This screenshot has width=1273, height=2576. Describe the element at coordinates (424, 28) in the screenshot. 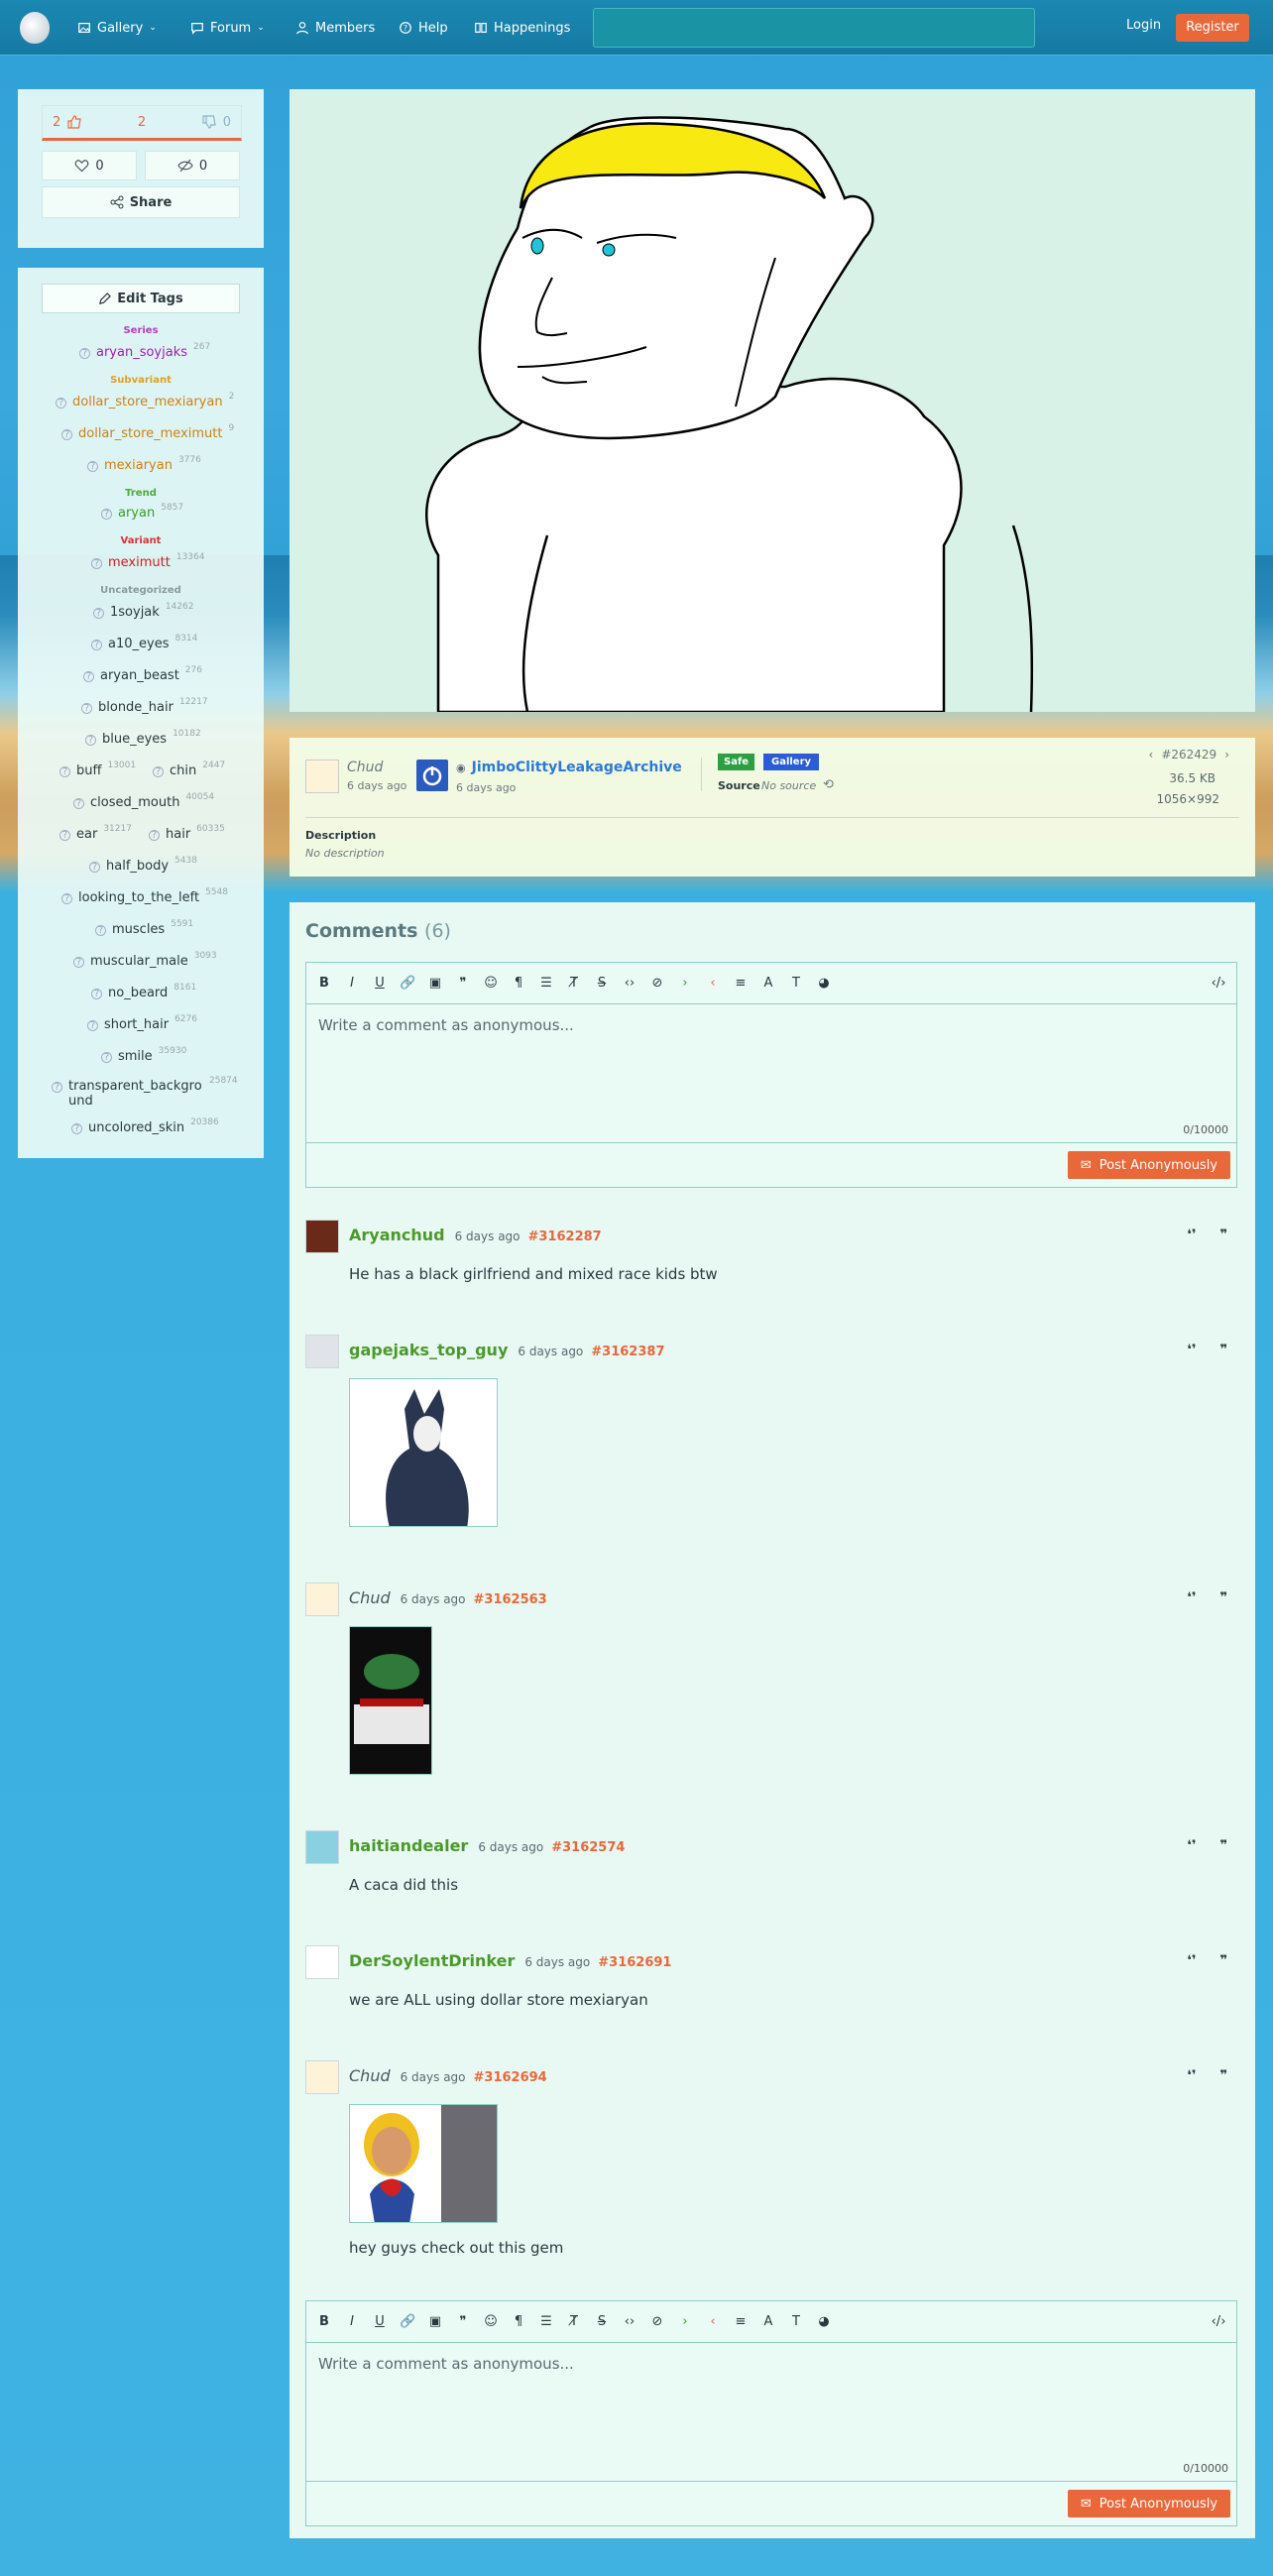

I see `nav-help: ? Help` at that location.